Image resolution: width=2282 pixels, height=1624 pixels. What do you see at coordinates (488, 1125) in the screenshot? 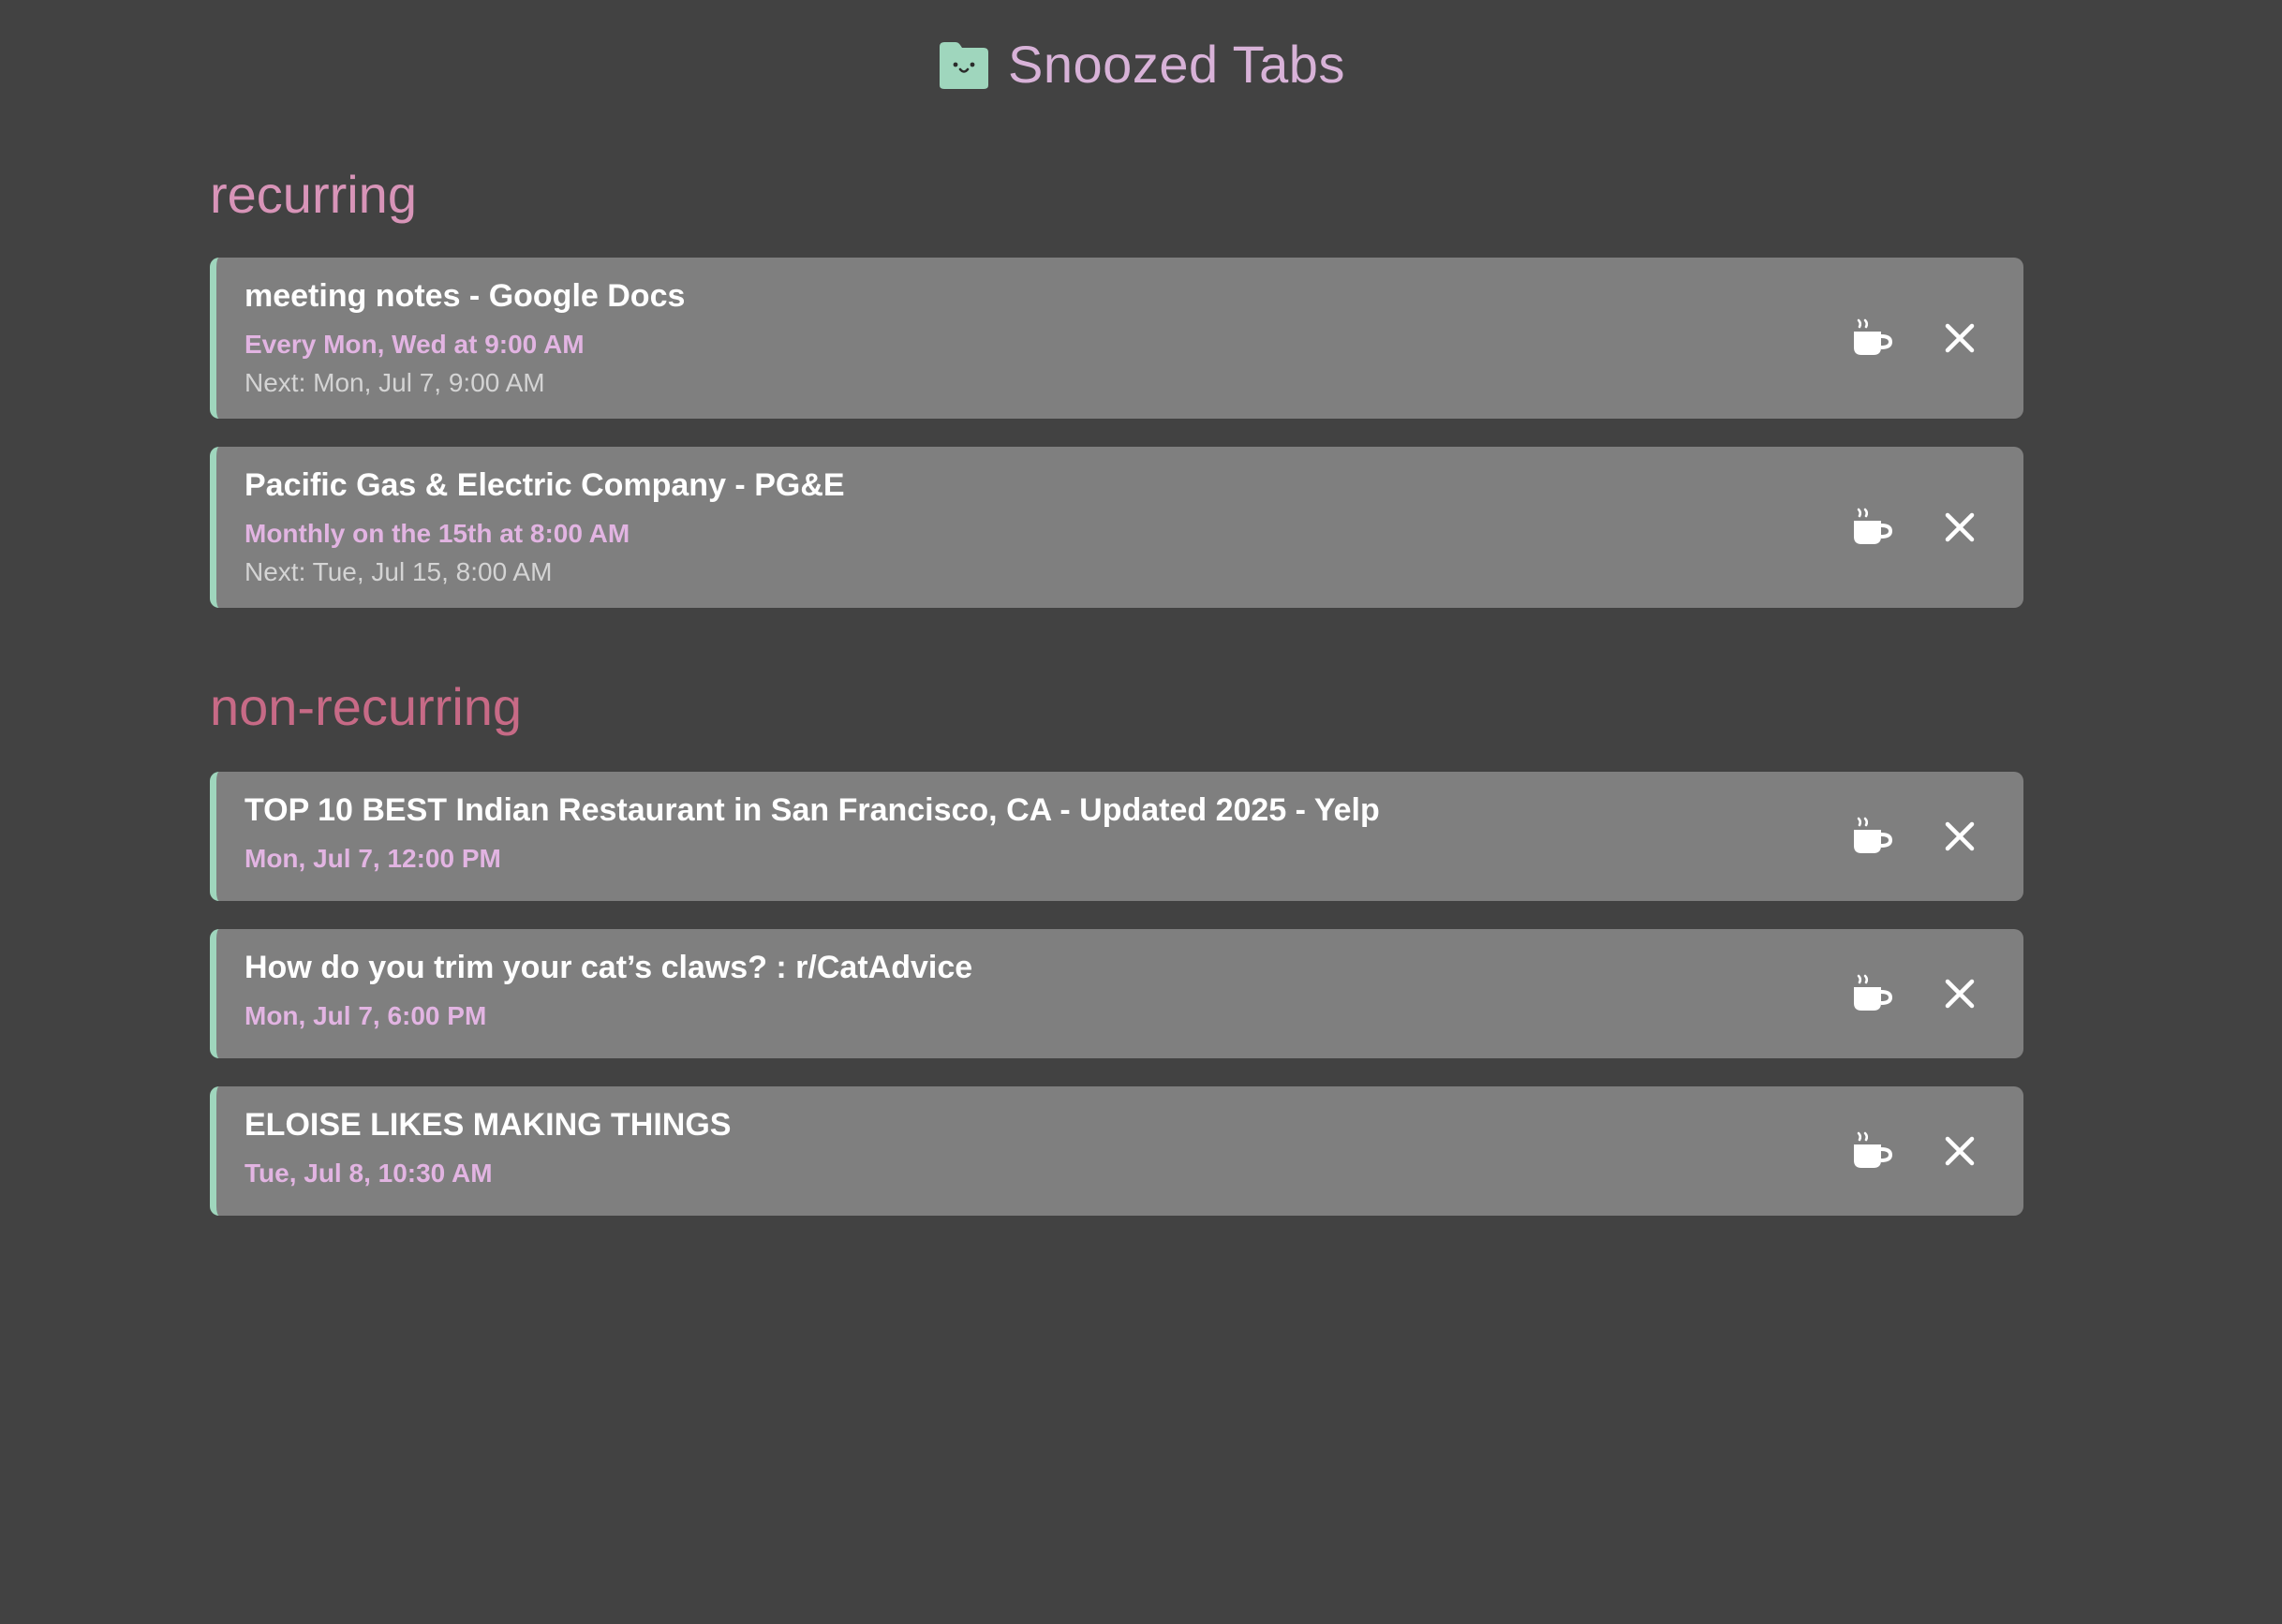
I see `tab-title: ELOISE LIKES MAKING THINGS` at bounding box center [488, 1125].